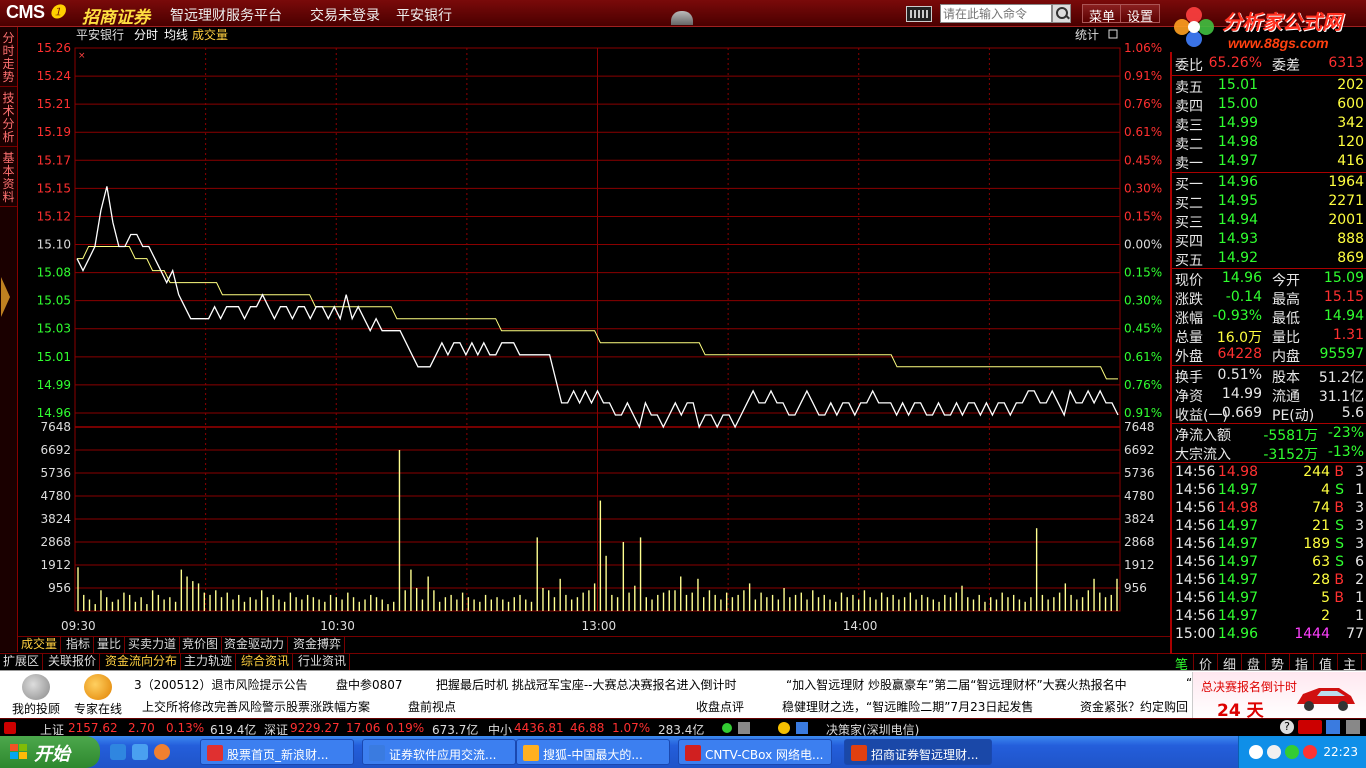 The image size is (1366, 768). Describe the element at coordinates (802, 728) in the screenshot. I see `info-icon` at that location.